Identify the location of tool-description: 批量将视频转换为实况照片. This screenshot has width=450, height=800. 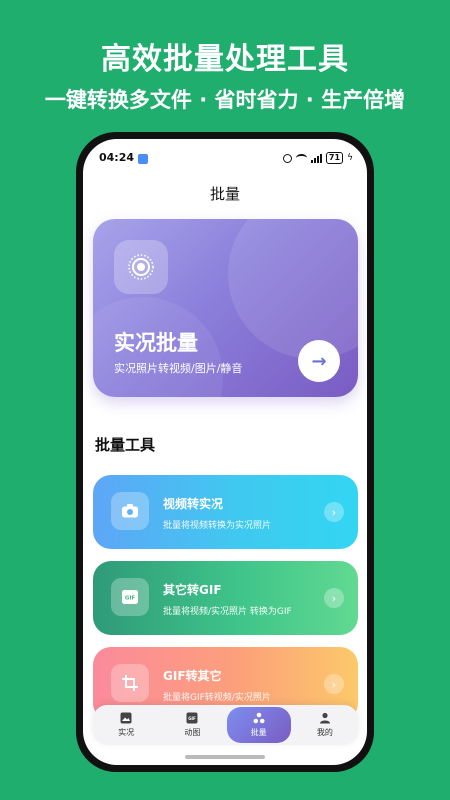
(217, 526).